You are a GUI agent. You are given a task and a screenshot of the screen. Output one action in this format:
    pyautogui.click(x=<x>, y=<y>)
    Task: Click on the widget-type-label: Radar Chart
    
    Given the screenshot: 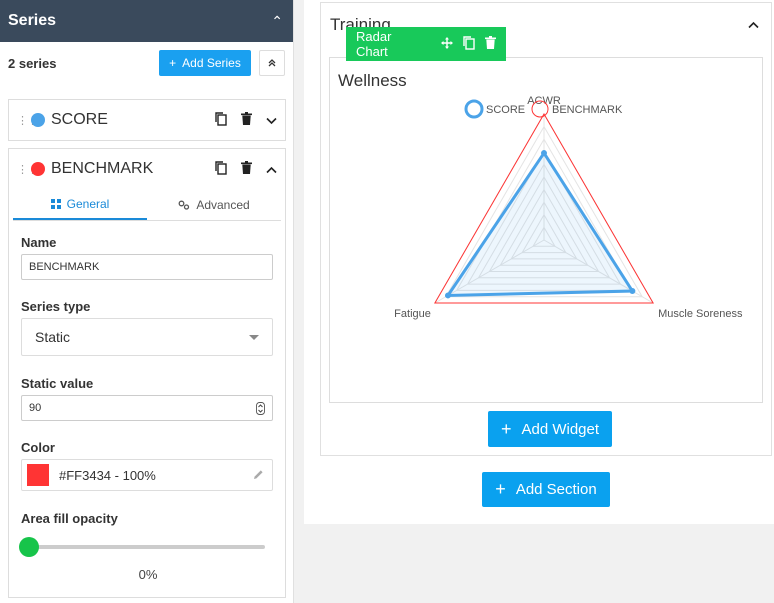 What is the action you would take?
    pyautogui.click(x=374, y=44)
    